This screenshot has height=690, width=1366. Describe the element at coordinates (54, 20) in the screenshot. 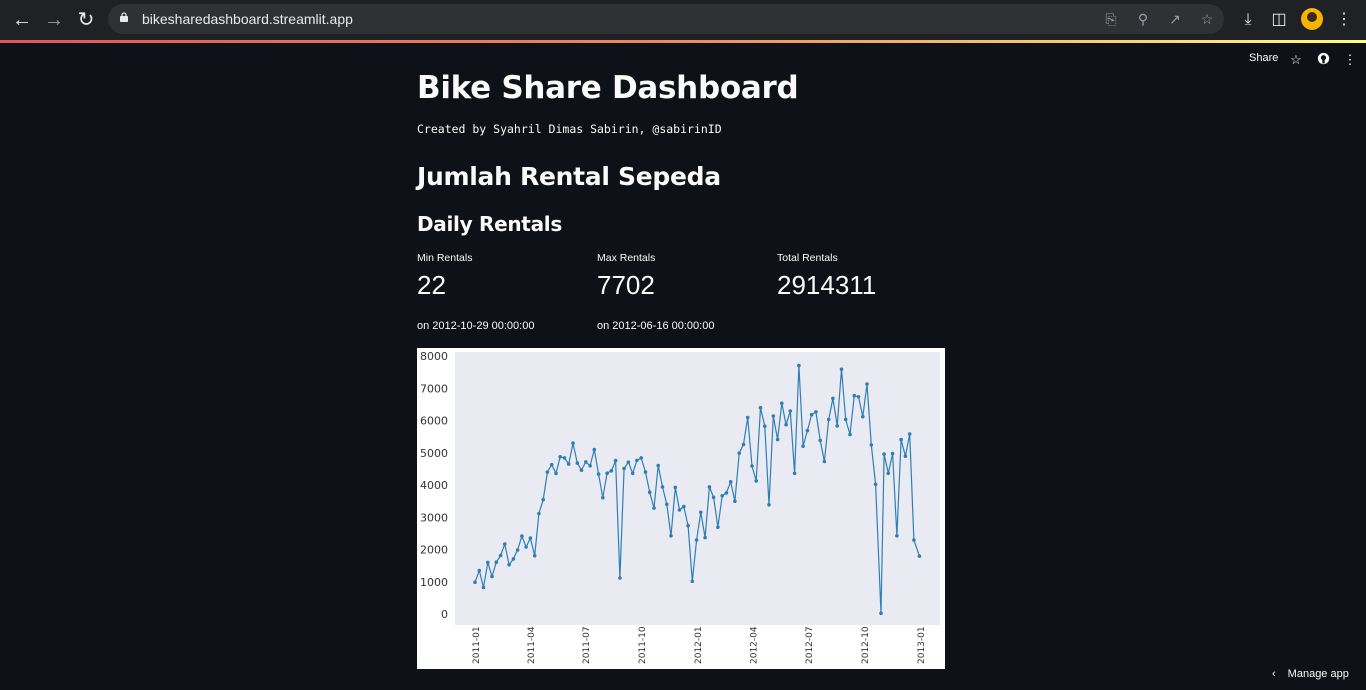

I see `forward-arrow-icon: →` at that location.